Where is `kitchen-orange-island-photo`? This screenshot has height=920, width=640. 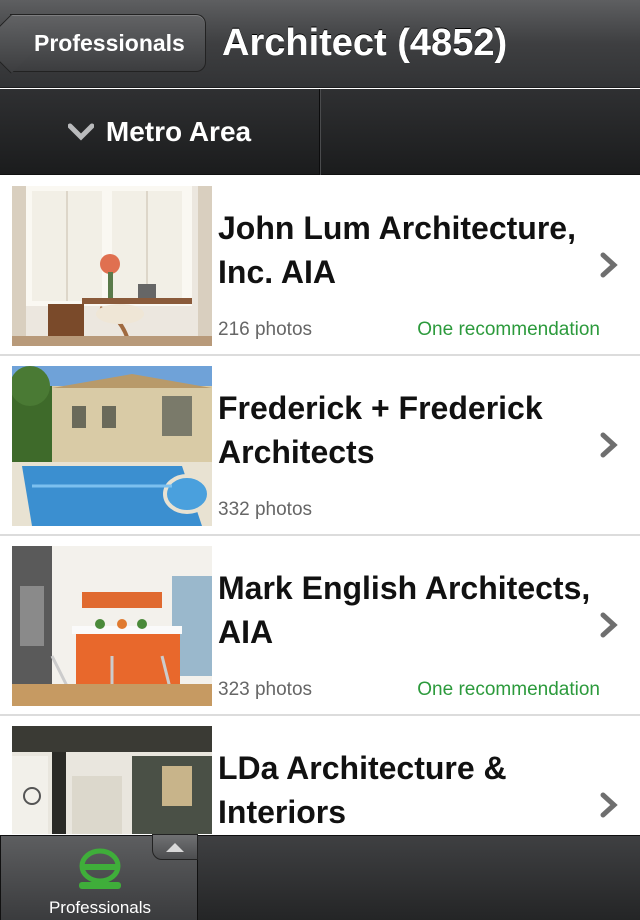 kitchen-orange-island-photo is located at coordinates (112, 626).